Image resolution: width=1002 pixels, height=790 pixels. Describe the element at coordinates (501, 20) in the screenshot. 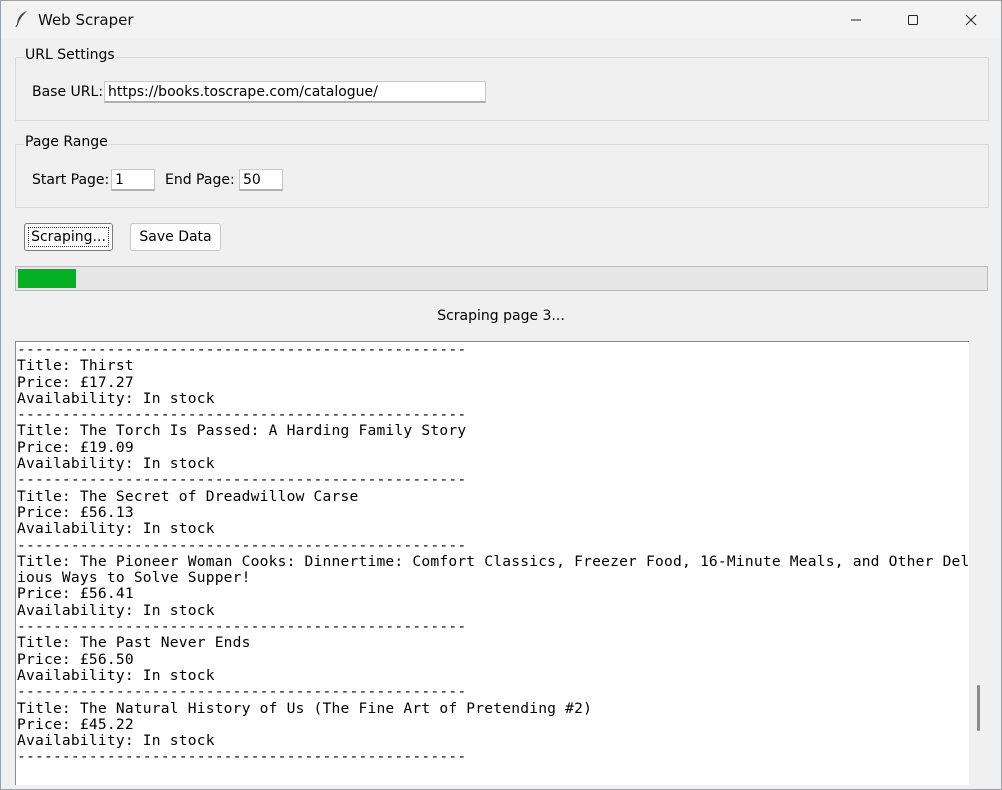

I see `title-bar: Web Scraper` at that location.